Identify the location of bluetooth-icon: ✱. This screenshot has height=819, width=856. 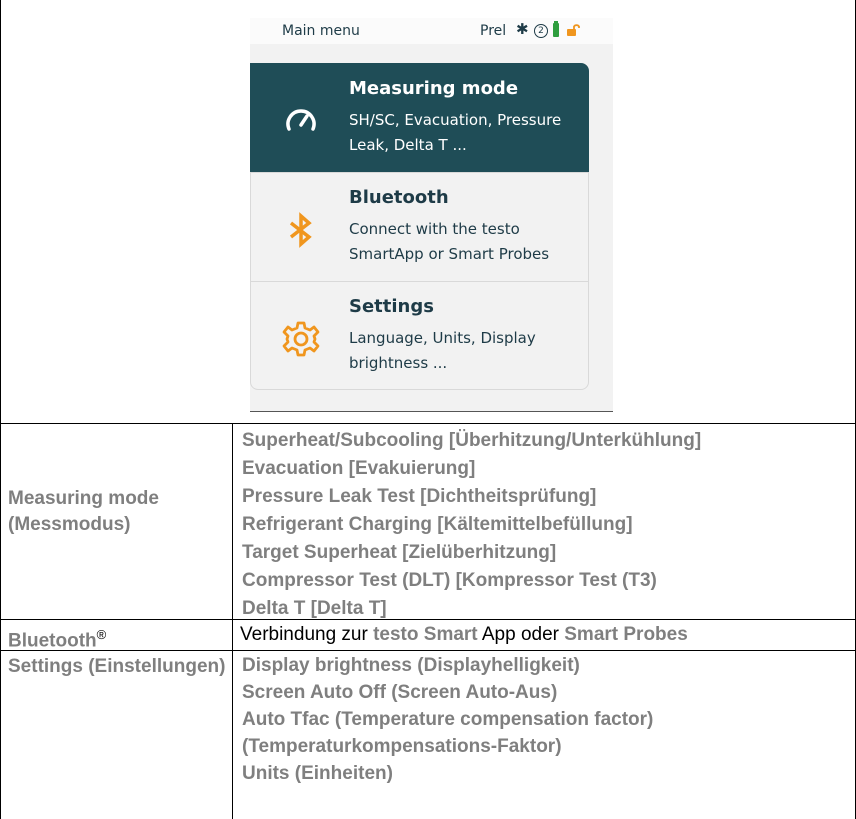
(522, 29).